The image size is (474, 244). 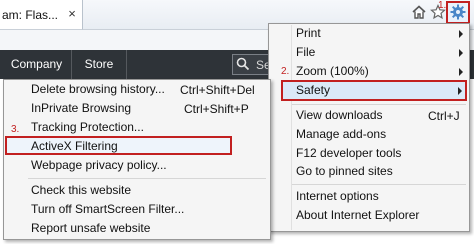 I want to click on menu-item-zoom: Zoom (100%), so click(x=332, y=71).